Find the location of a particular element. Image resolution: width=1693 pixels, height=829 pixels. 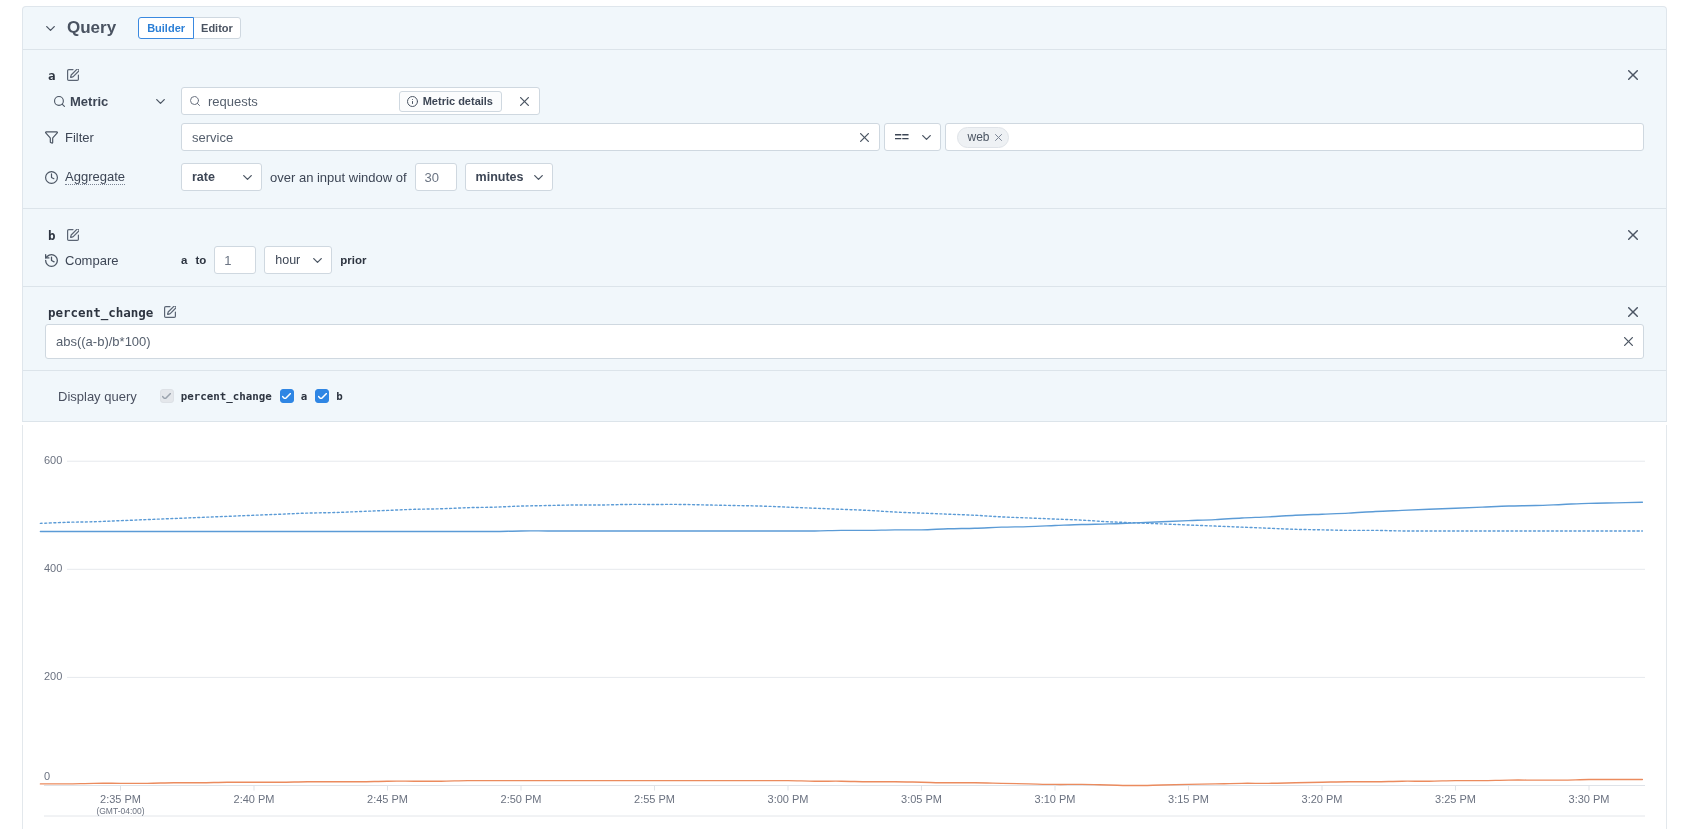

x-axis-label: 2:45 PM is located at coordinates (387, 798).